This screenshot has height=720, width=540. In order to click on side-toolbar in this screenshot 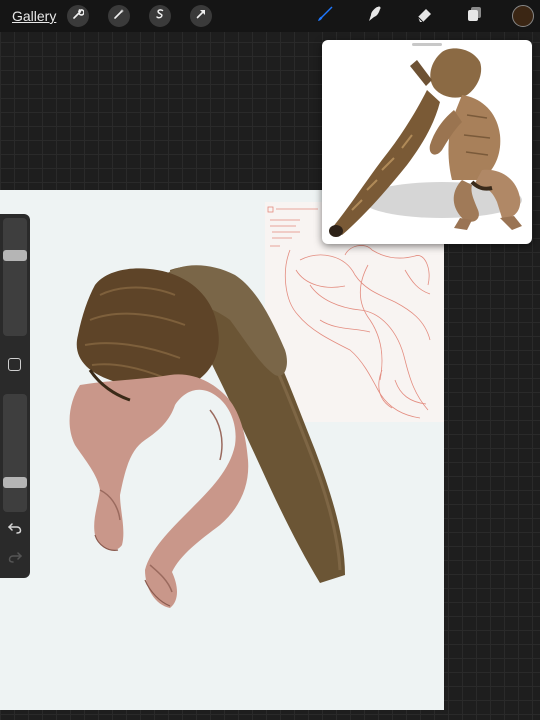, I will do `click(15, 396)`.